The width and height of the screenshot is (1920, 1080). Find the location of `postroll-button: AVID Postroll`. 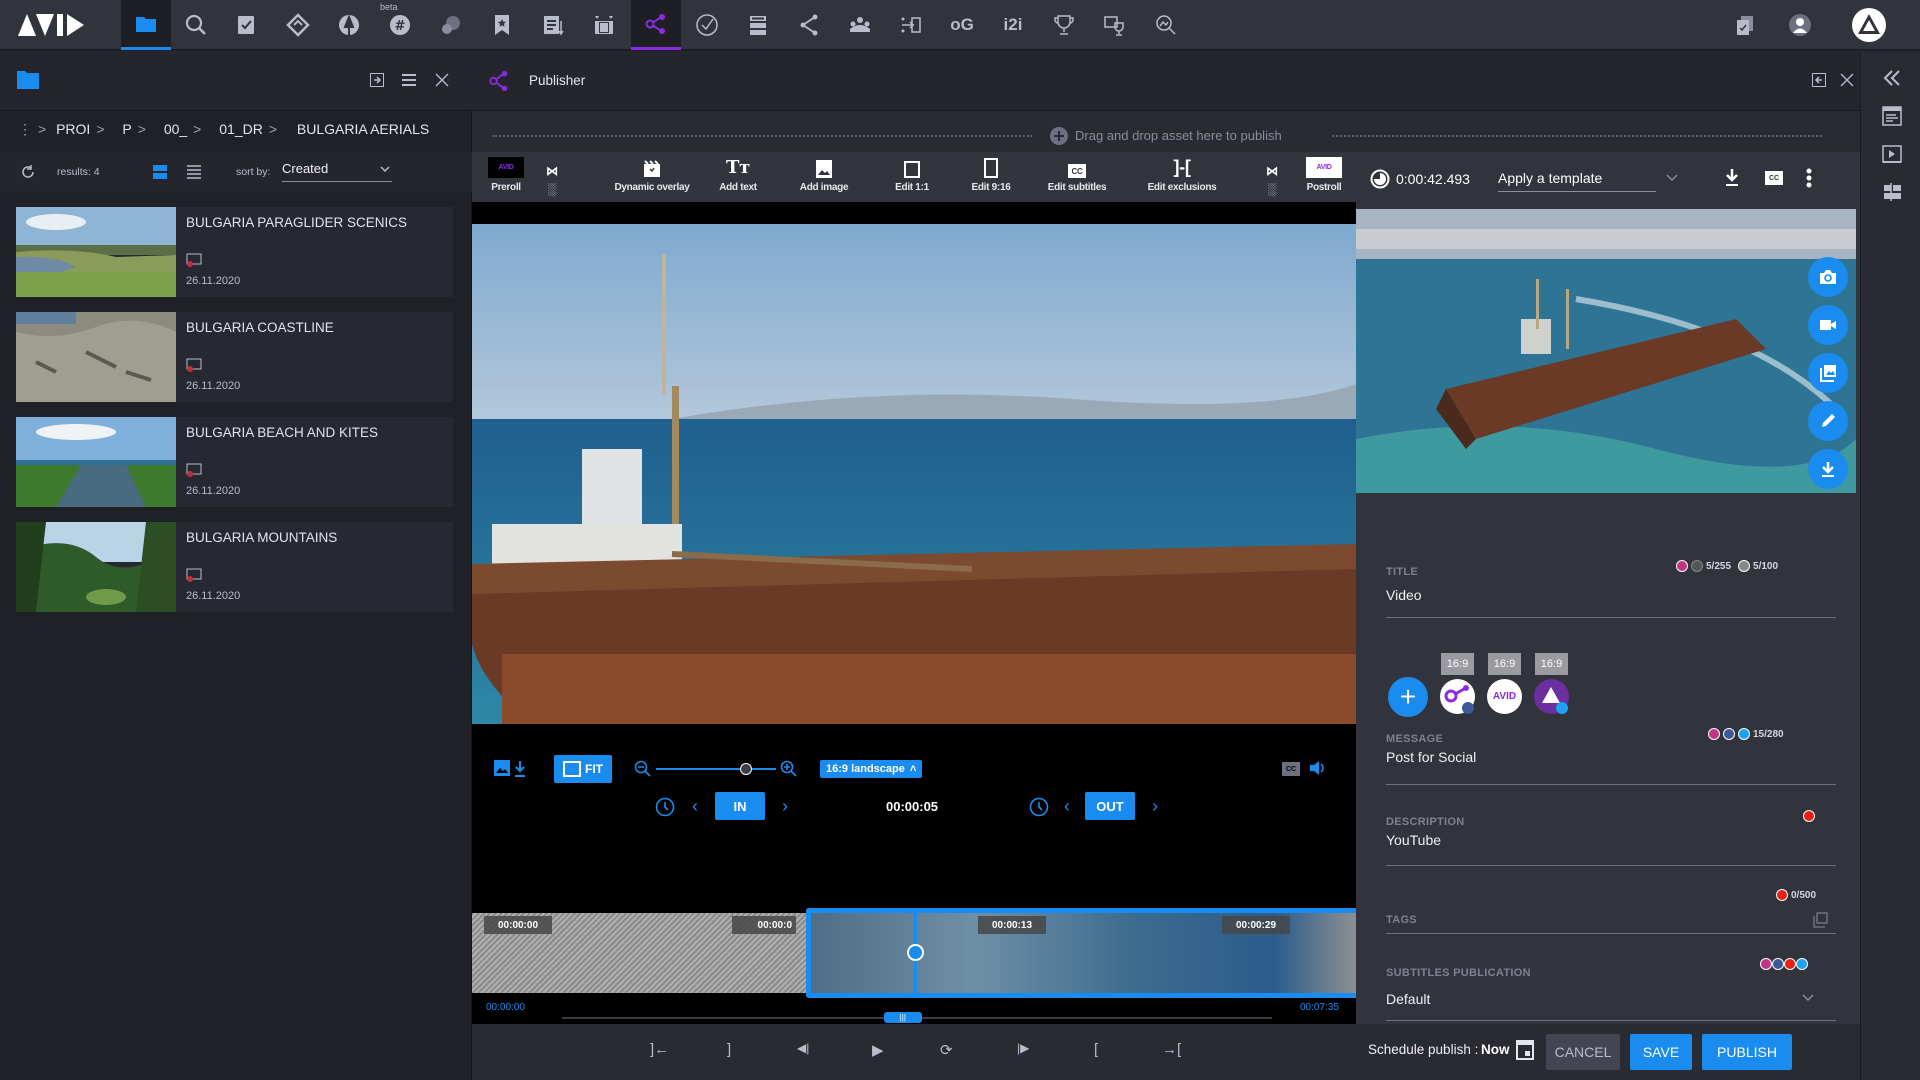

postroll-button: AVID Postroll is located at coordinates (1324, 177).